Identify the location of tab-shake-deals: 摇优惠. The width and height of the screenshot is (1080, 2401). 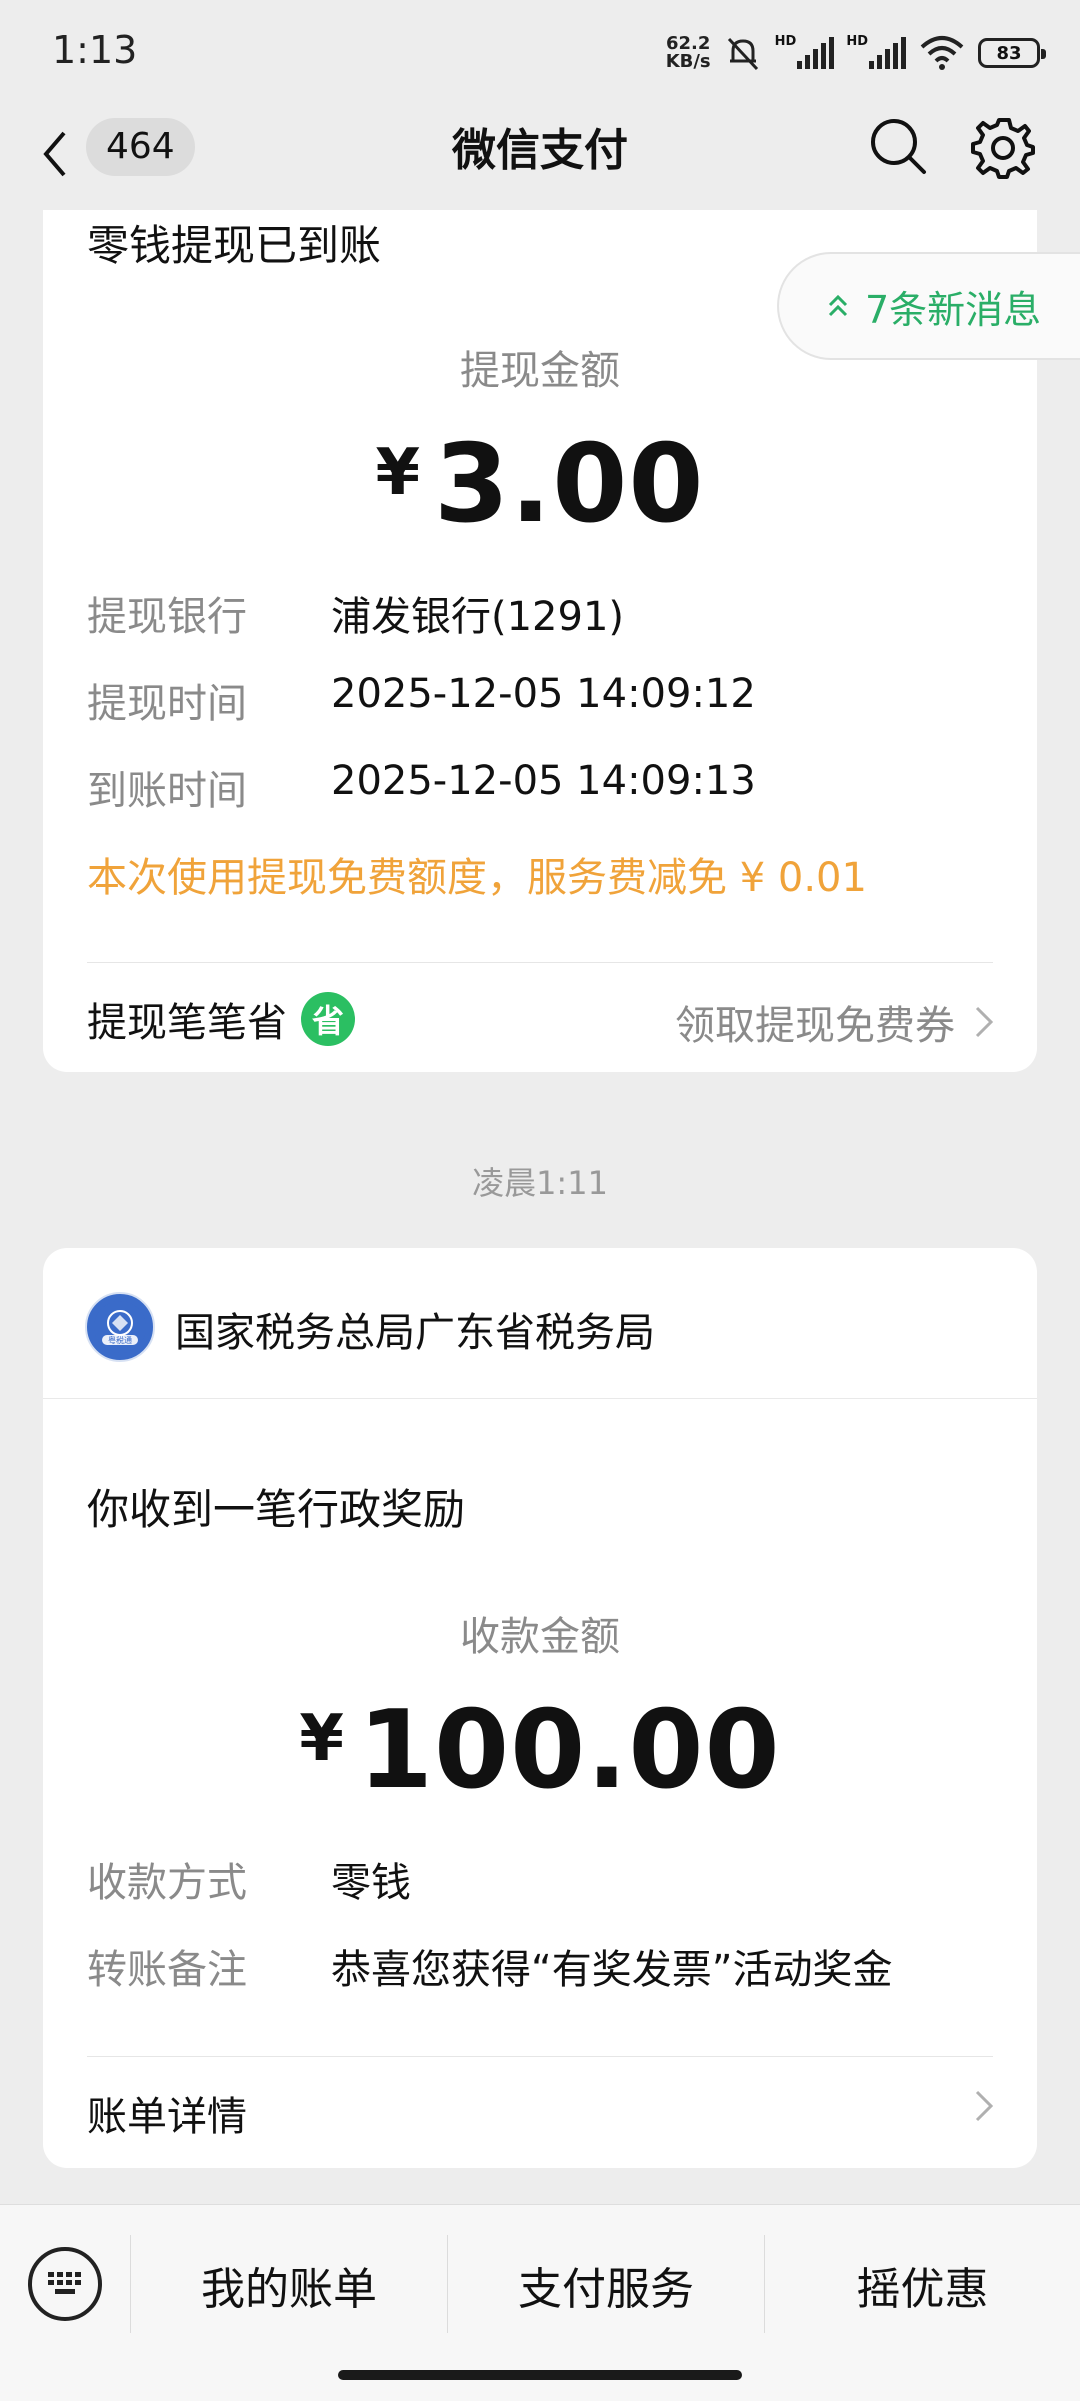
(922, 2285).